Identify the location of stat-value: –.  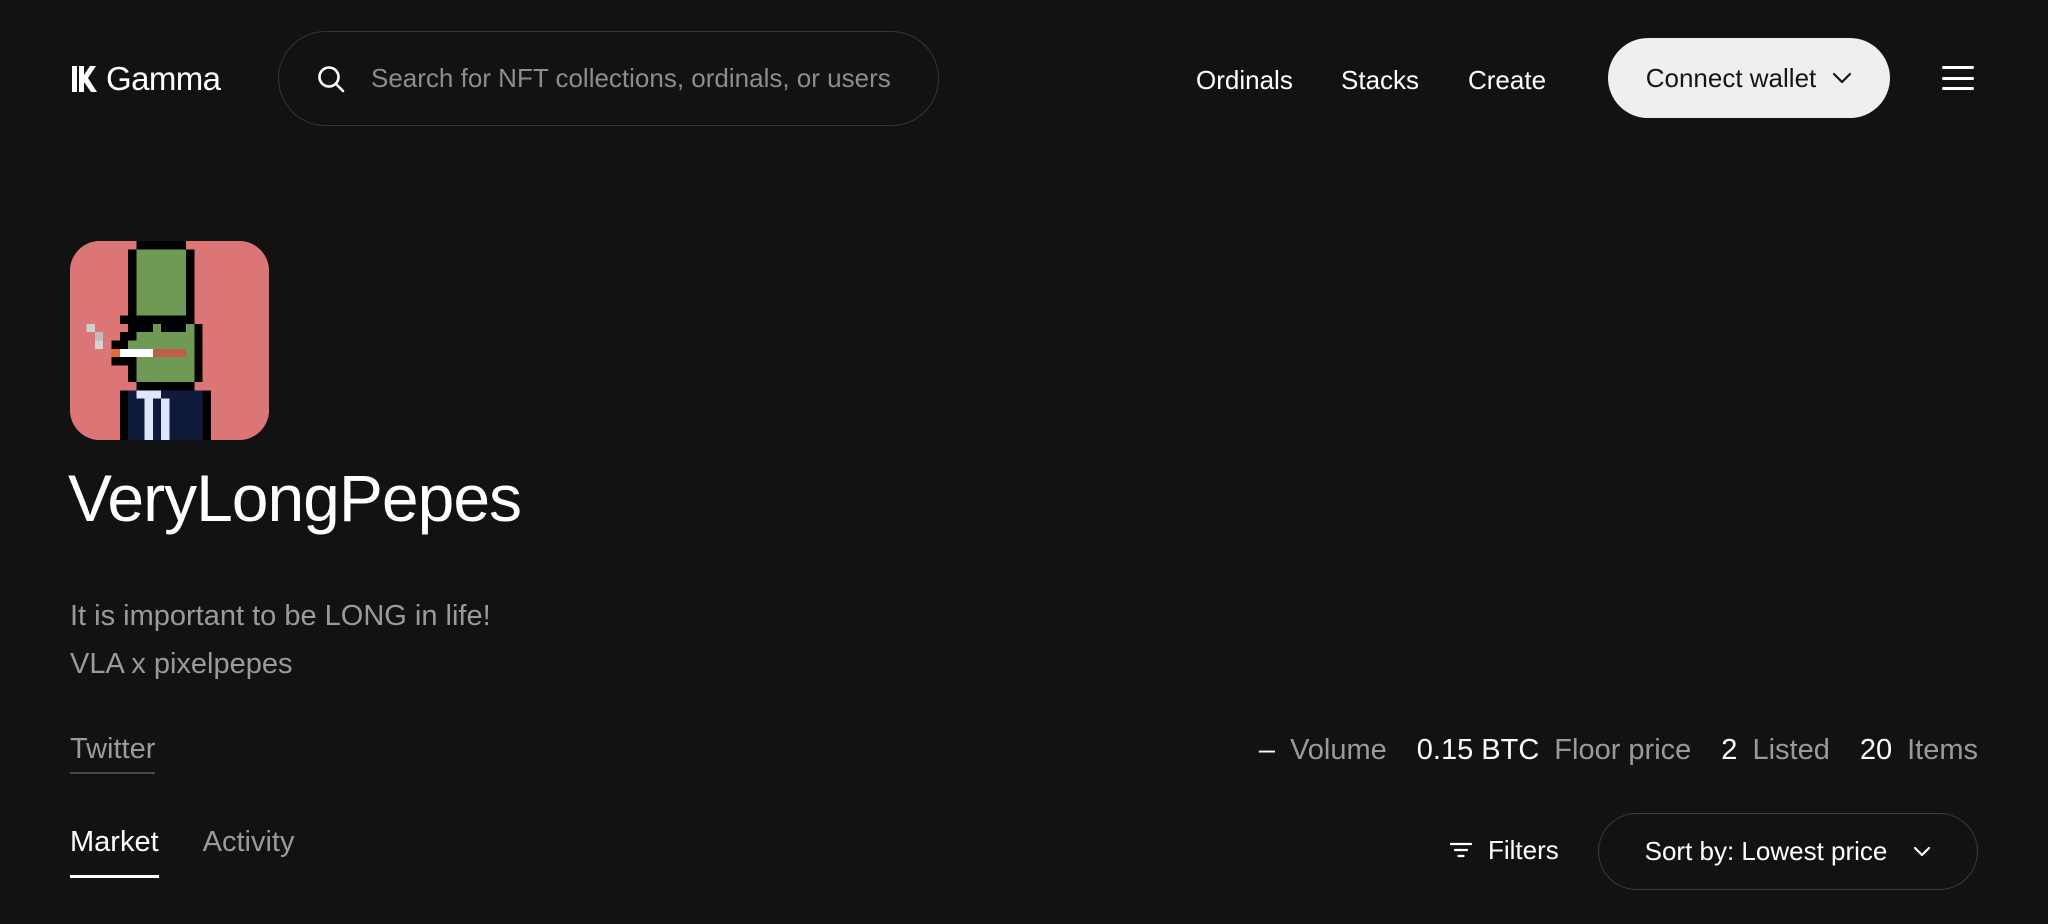
(1267, 749).